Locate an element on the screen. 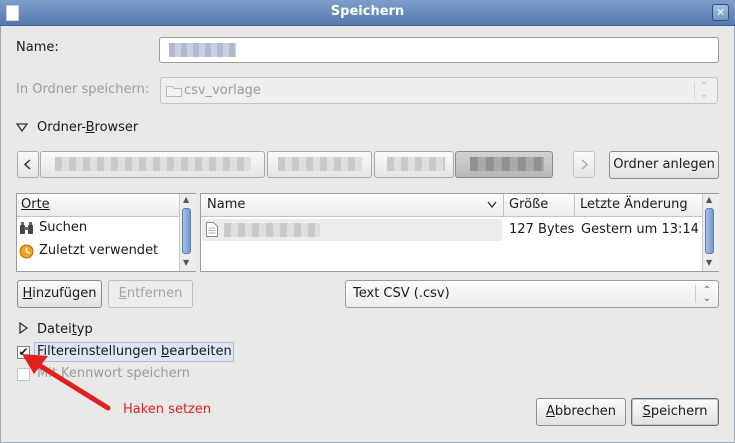  file-modified: Gestern um 13:14 is located at coordinates (640, 229).